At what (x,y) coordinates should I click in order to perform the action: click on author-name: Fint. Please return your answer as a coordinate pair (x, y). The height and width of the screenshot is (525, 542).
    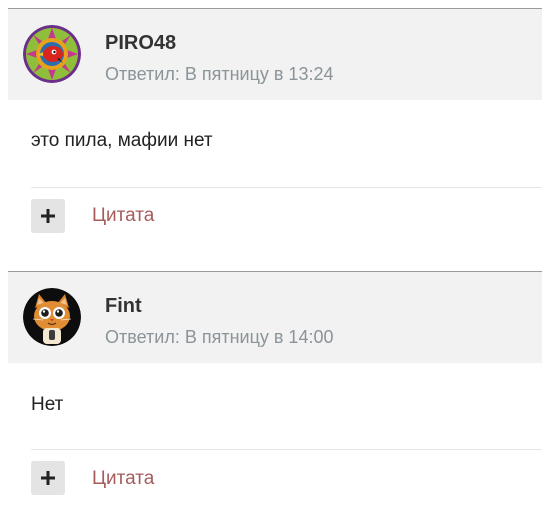
    Looking at the image, I should click on (123, 306).